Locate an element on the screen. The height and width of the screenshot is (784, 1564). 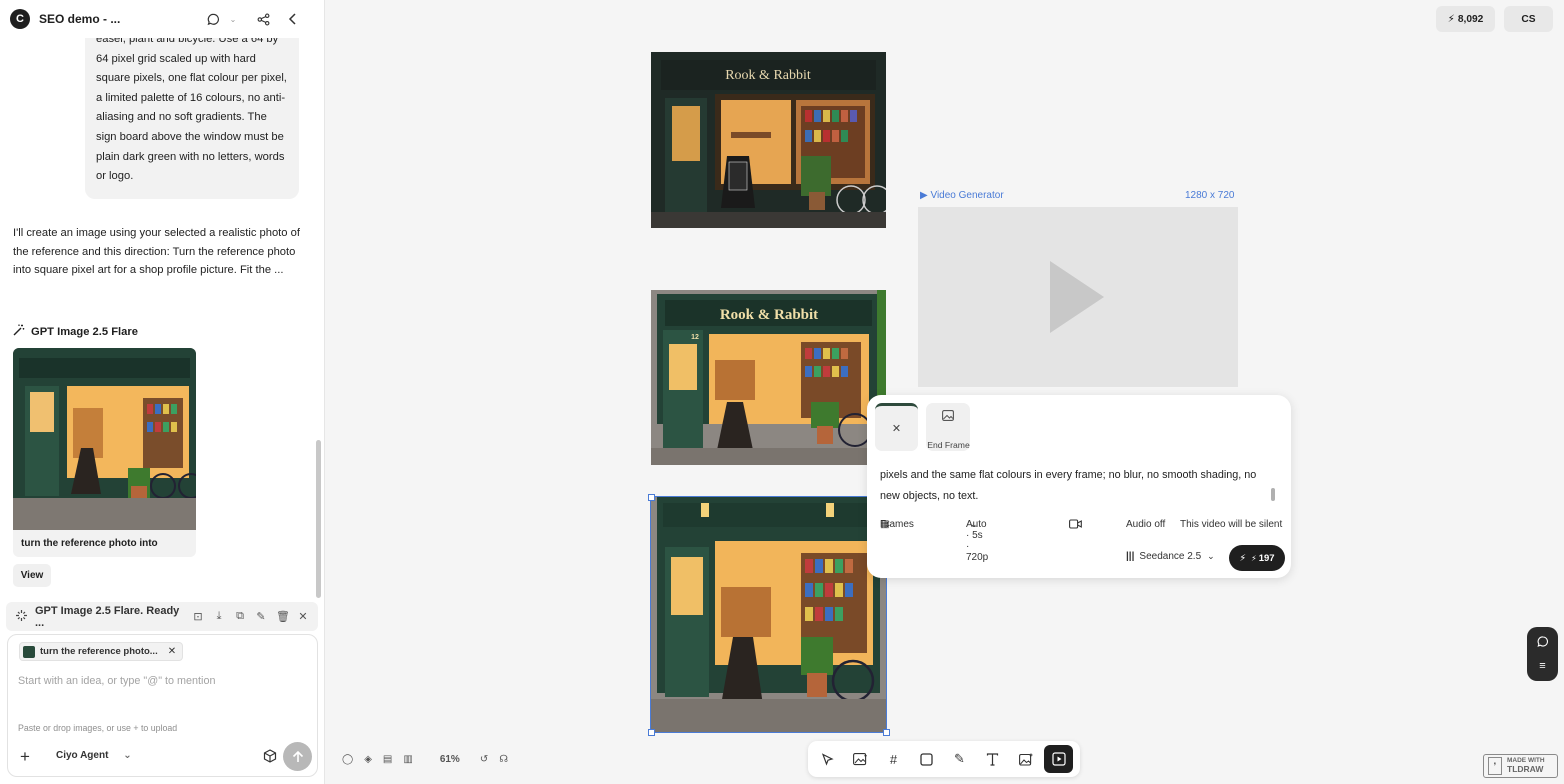
avatar: CS is located at coordinates (1528, 19).